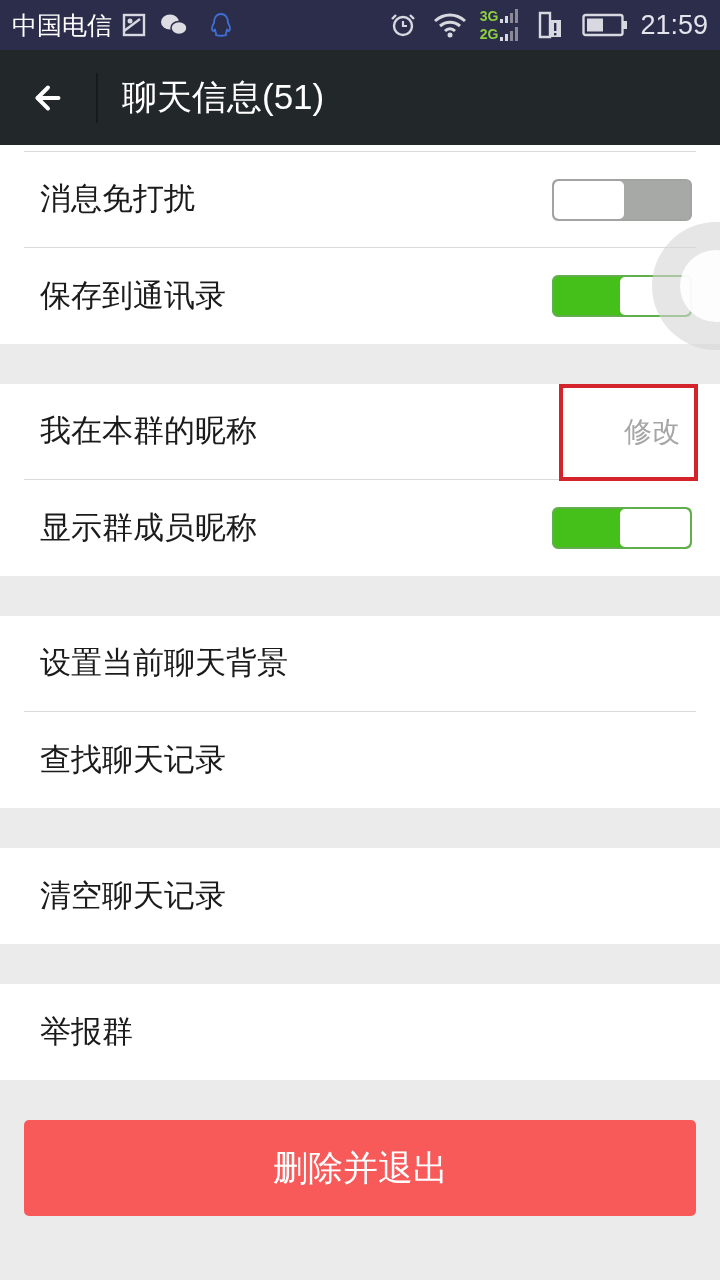  Describe the element at coordinates (360, 1032) in the screenshot. I see `menu-item: 举报群` at that location.